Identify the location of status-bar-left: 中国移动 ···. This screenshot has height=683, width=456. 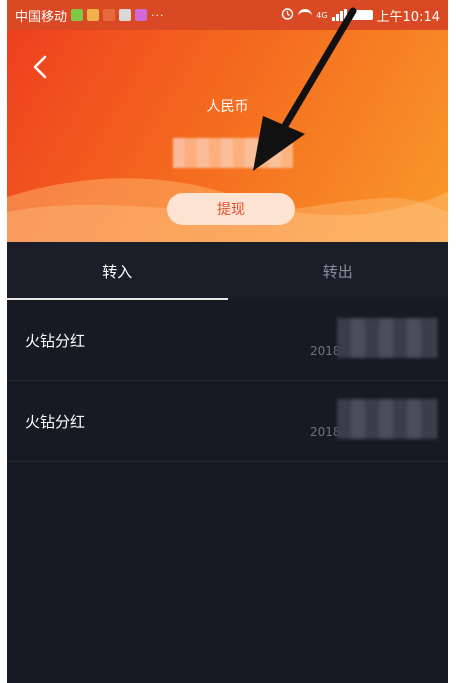
(90, 15).